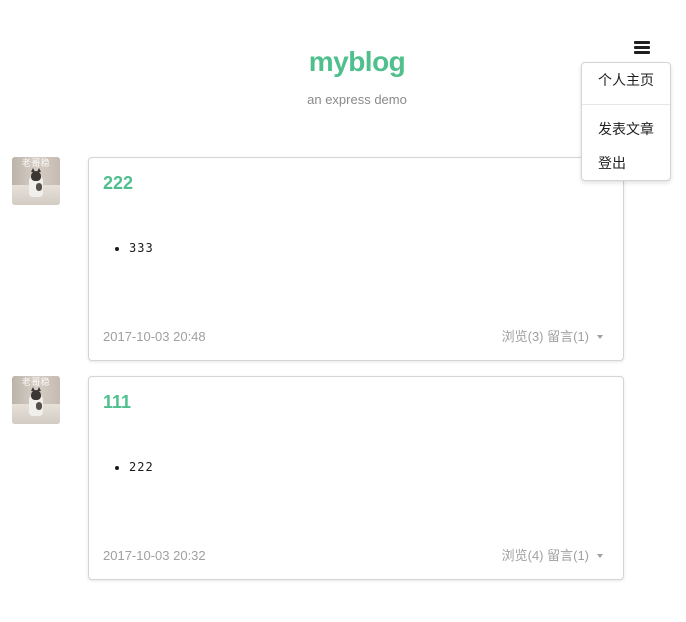 This screenshot has width=686, height=622. I want to click on post-date: 2017-10-03 20:32, so click(154, 555).